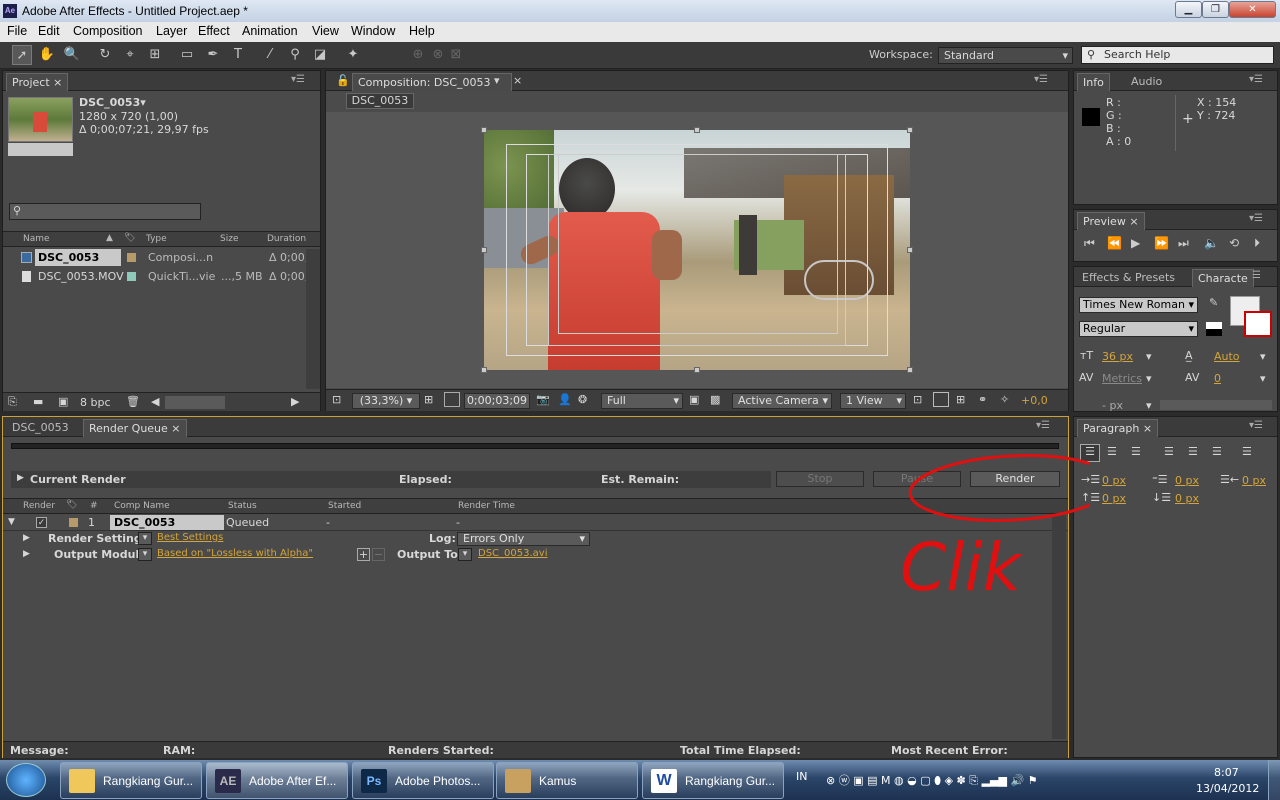 Image resolution: width=1280 pixels, height=800 pixels. What do you see at coordinates (428, 399) in the screenshot?
I see `grid-icon: ⊞` at bounding box center [428, 399].